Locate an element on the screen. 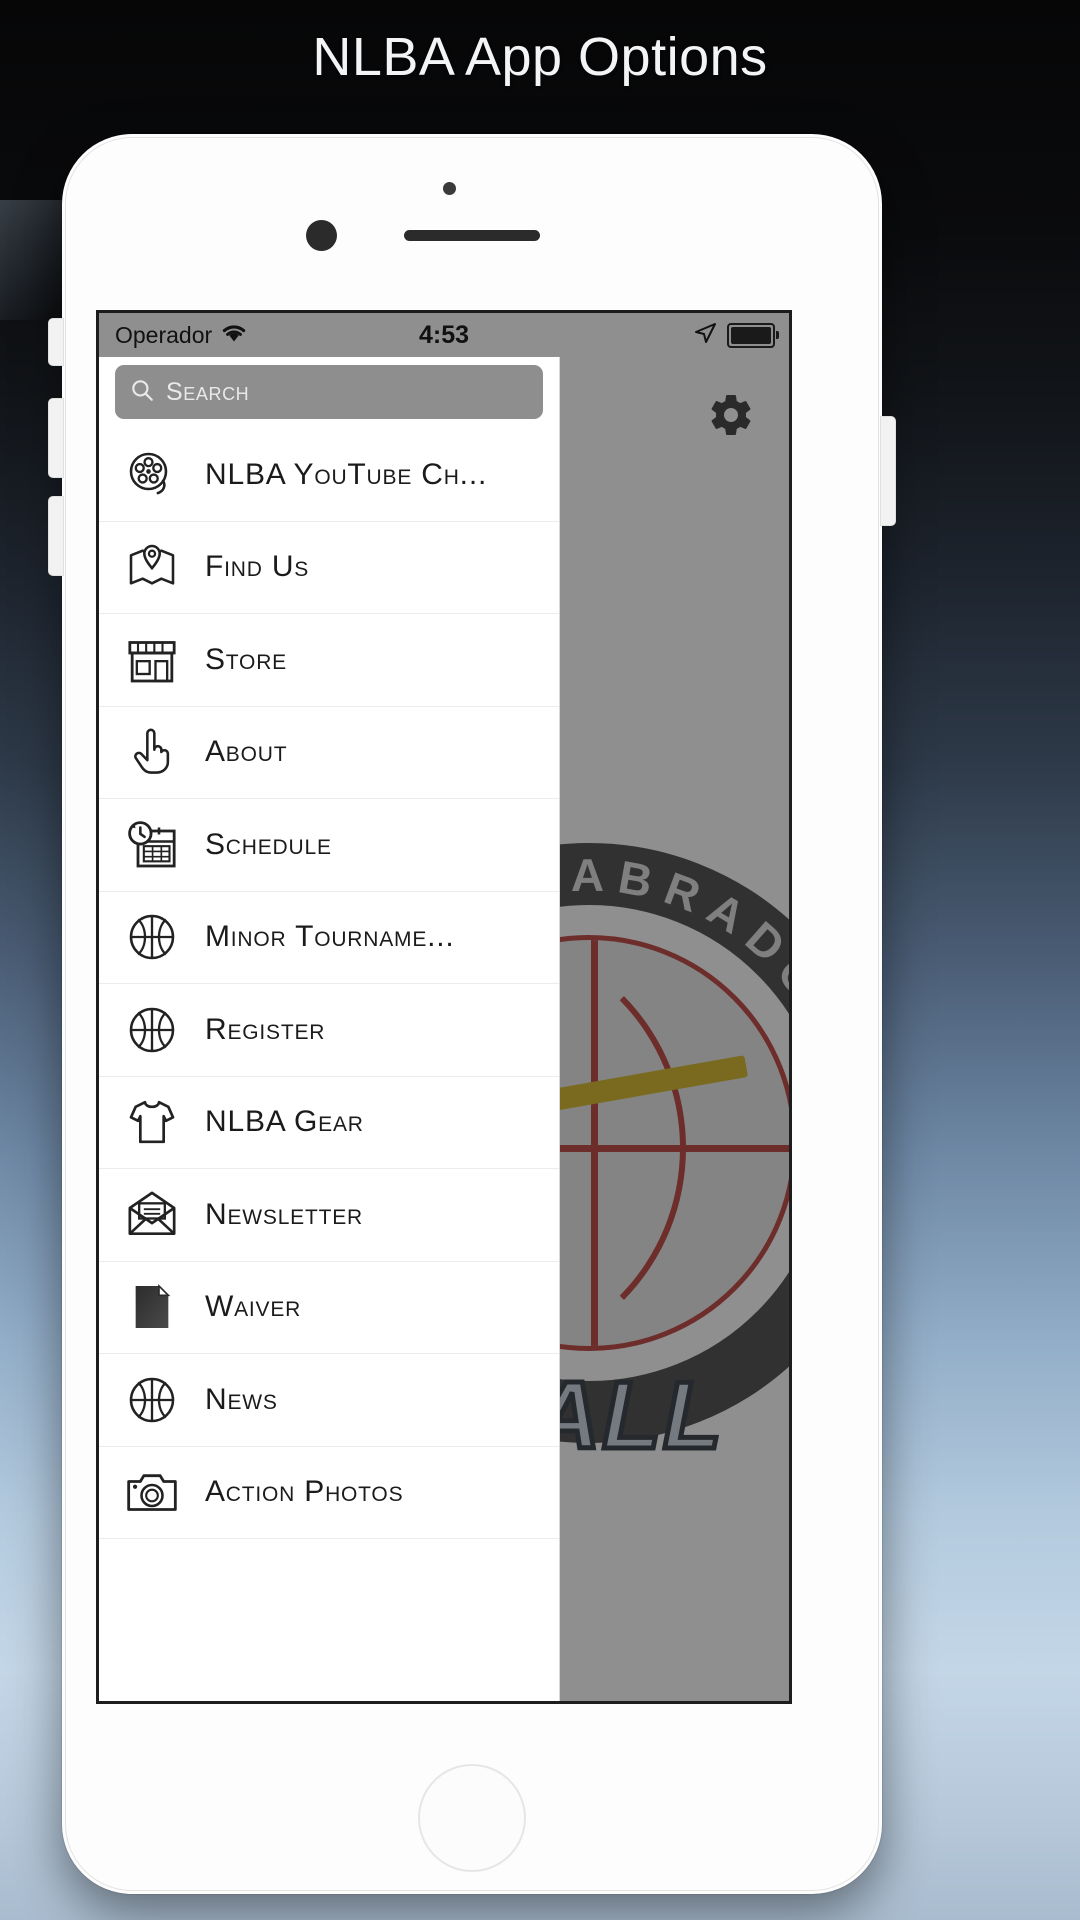  pointing-hand-icon is located at coordinates (152, 752).